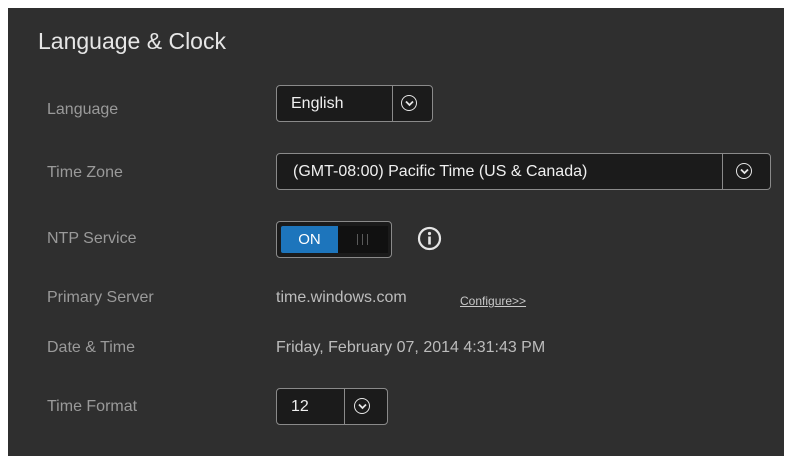 This screenshot has height=456, width=792. Describe the element at coordinates (85, 172) in the screenshot. I see `time-zone-label: Time Zone` at that location.